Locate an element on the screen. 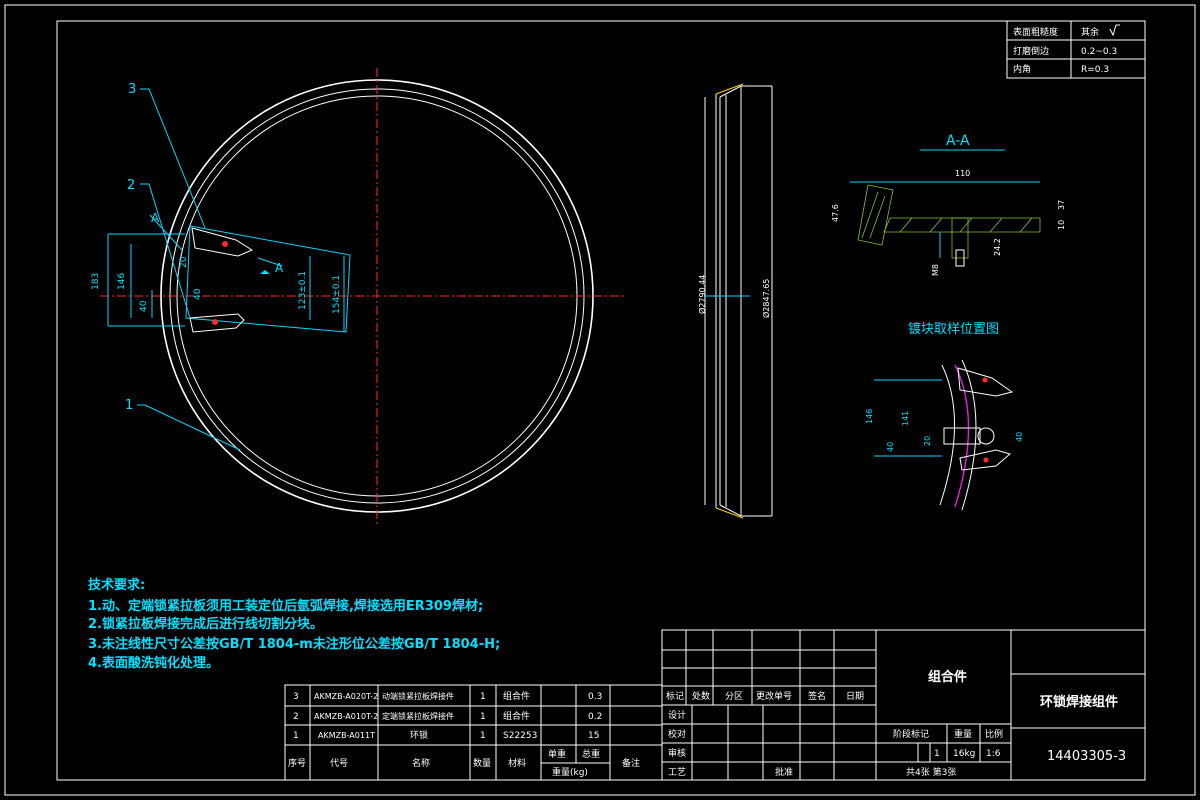 The width and height of the screenshot is (1200, 800). role-check: 校对 is located at coordinates (677, 734).